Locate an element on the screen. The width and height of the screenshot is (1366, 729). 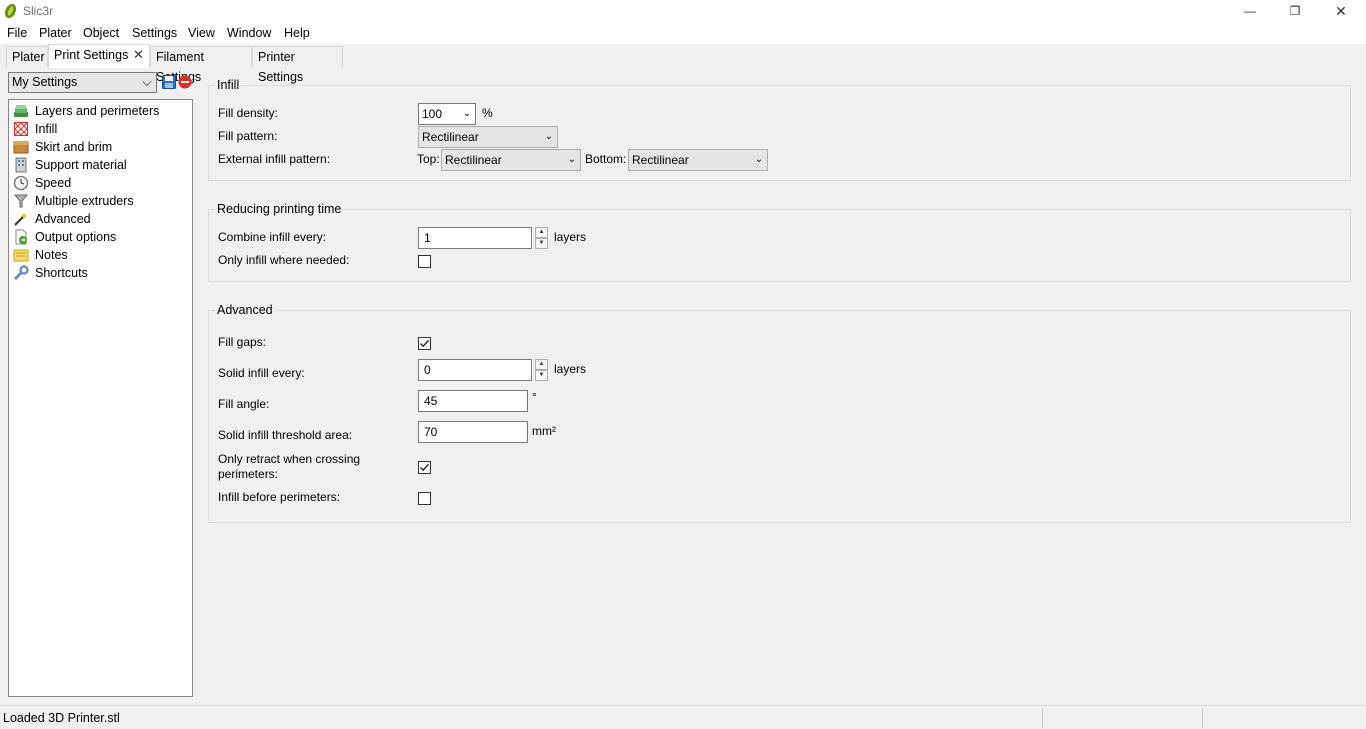
combine-infill-spinner: ▲ ▼ is located at coordinates (541, 238).